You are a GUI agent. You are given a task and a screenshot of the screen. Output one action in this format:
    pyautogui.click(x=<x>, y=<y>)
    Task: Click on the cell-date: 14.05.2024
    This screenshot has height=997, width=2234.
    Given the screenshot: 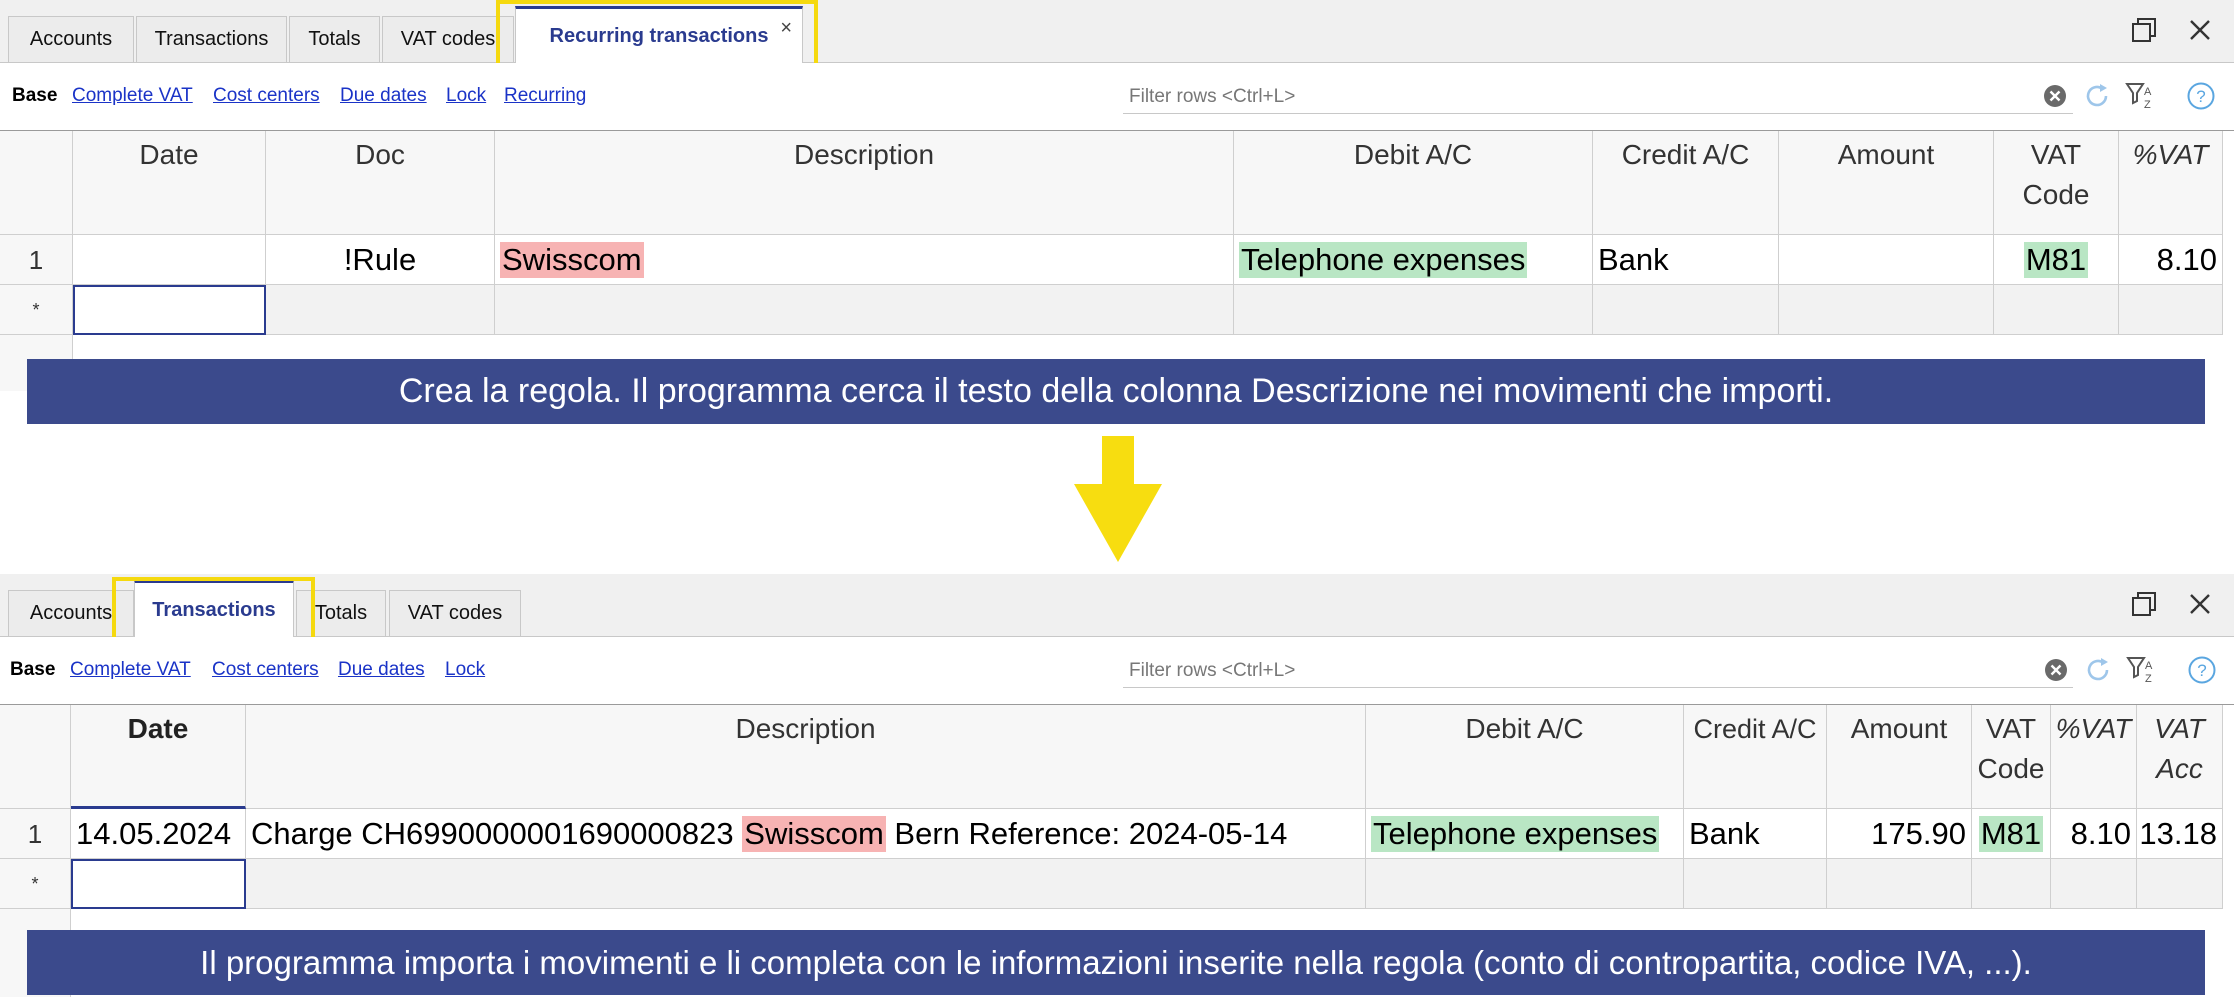 What is the action you would take?
    pyautogui.click(x=158, y=834)
    